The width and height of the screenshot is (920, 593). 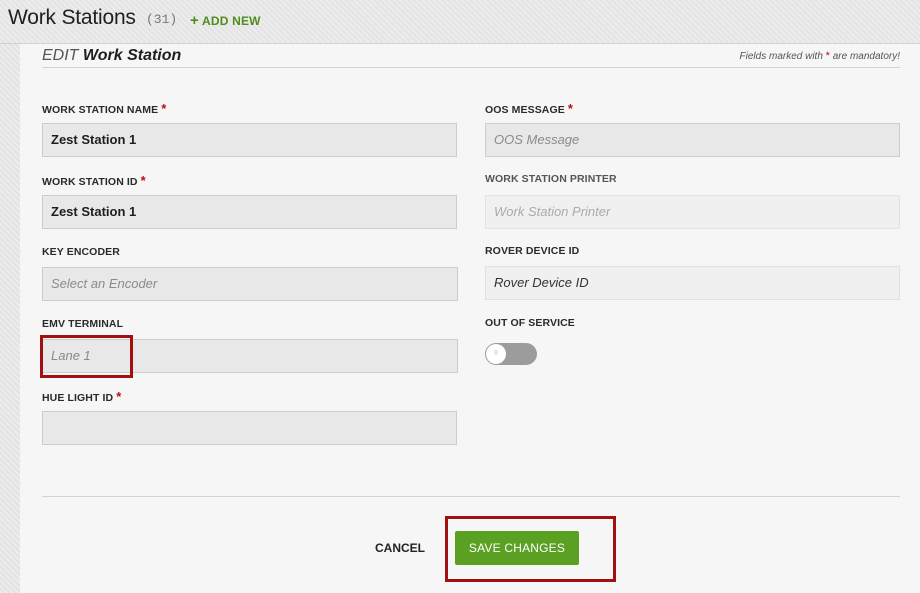 What do you see at coordinates (90, 182) in the screenshot?
I see `work-station-id-label-text: WORK STATION ID` at bounding box center [90, 182].